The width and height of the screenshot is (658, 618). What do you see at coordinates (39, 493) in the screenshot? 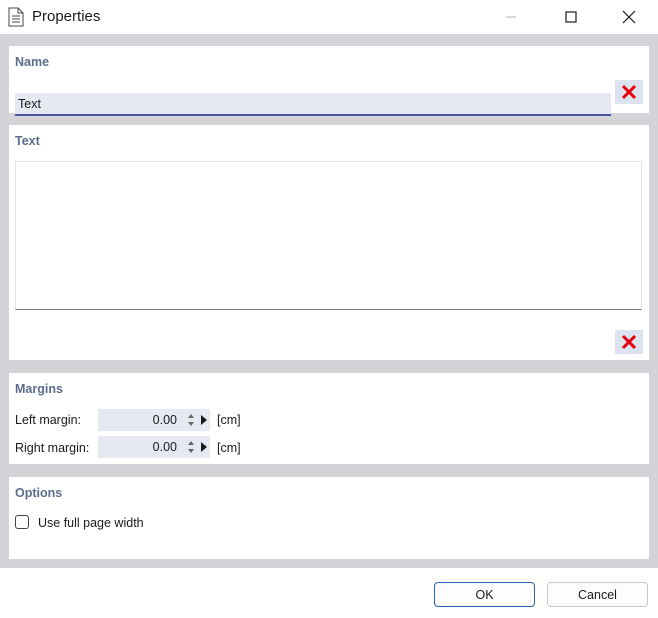
I see `options-section-title: Options` at bounding box center [39, 493].